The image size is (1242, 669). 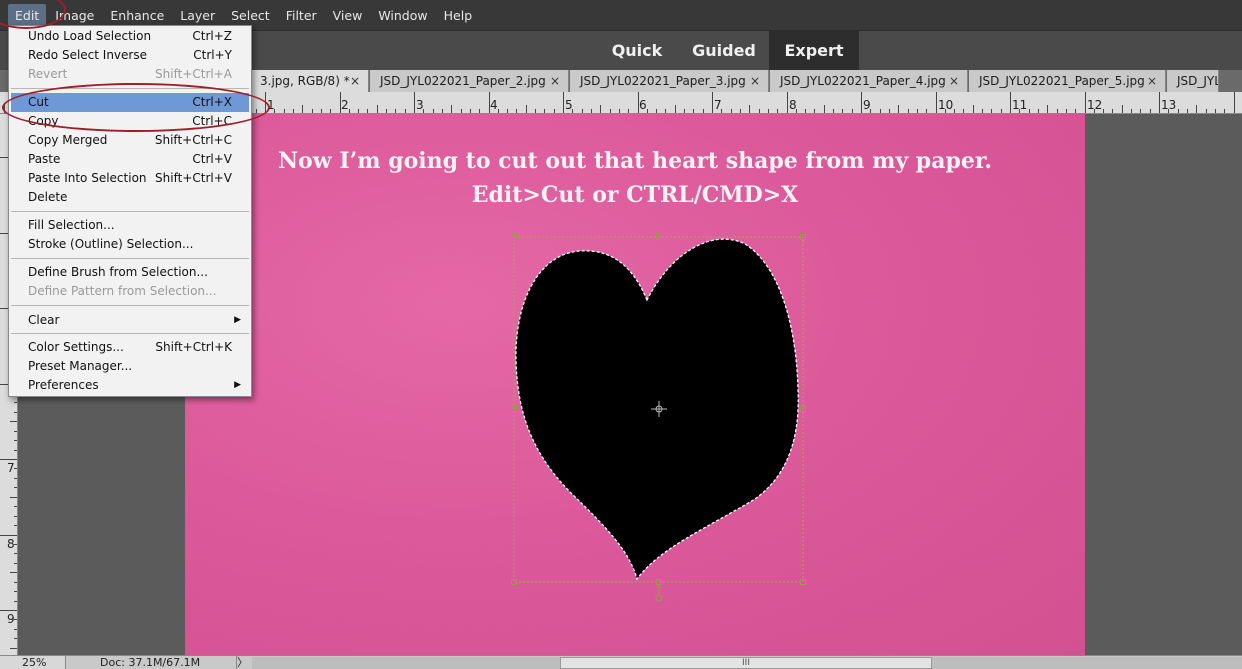 I want to click on menu-item-label: Paste Into Selection, so click(x=87, y=178).